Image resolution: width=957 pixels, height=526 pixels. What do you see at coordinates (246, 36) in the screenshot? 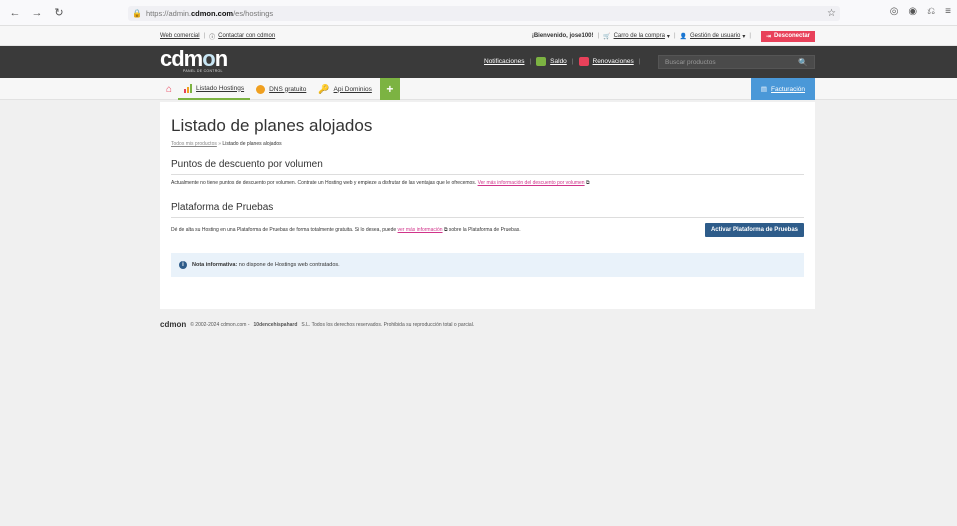
I see `contactar-link: Contactar con cdmon` at bounding box center [246, 36].